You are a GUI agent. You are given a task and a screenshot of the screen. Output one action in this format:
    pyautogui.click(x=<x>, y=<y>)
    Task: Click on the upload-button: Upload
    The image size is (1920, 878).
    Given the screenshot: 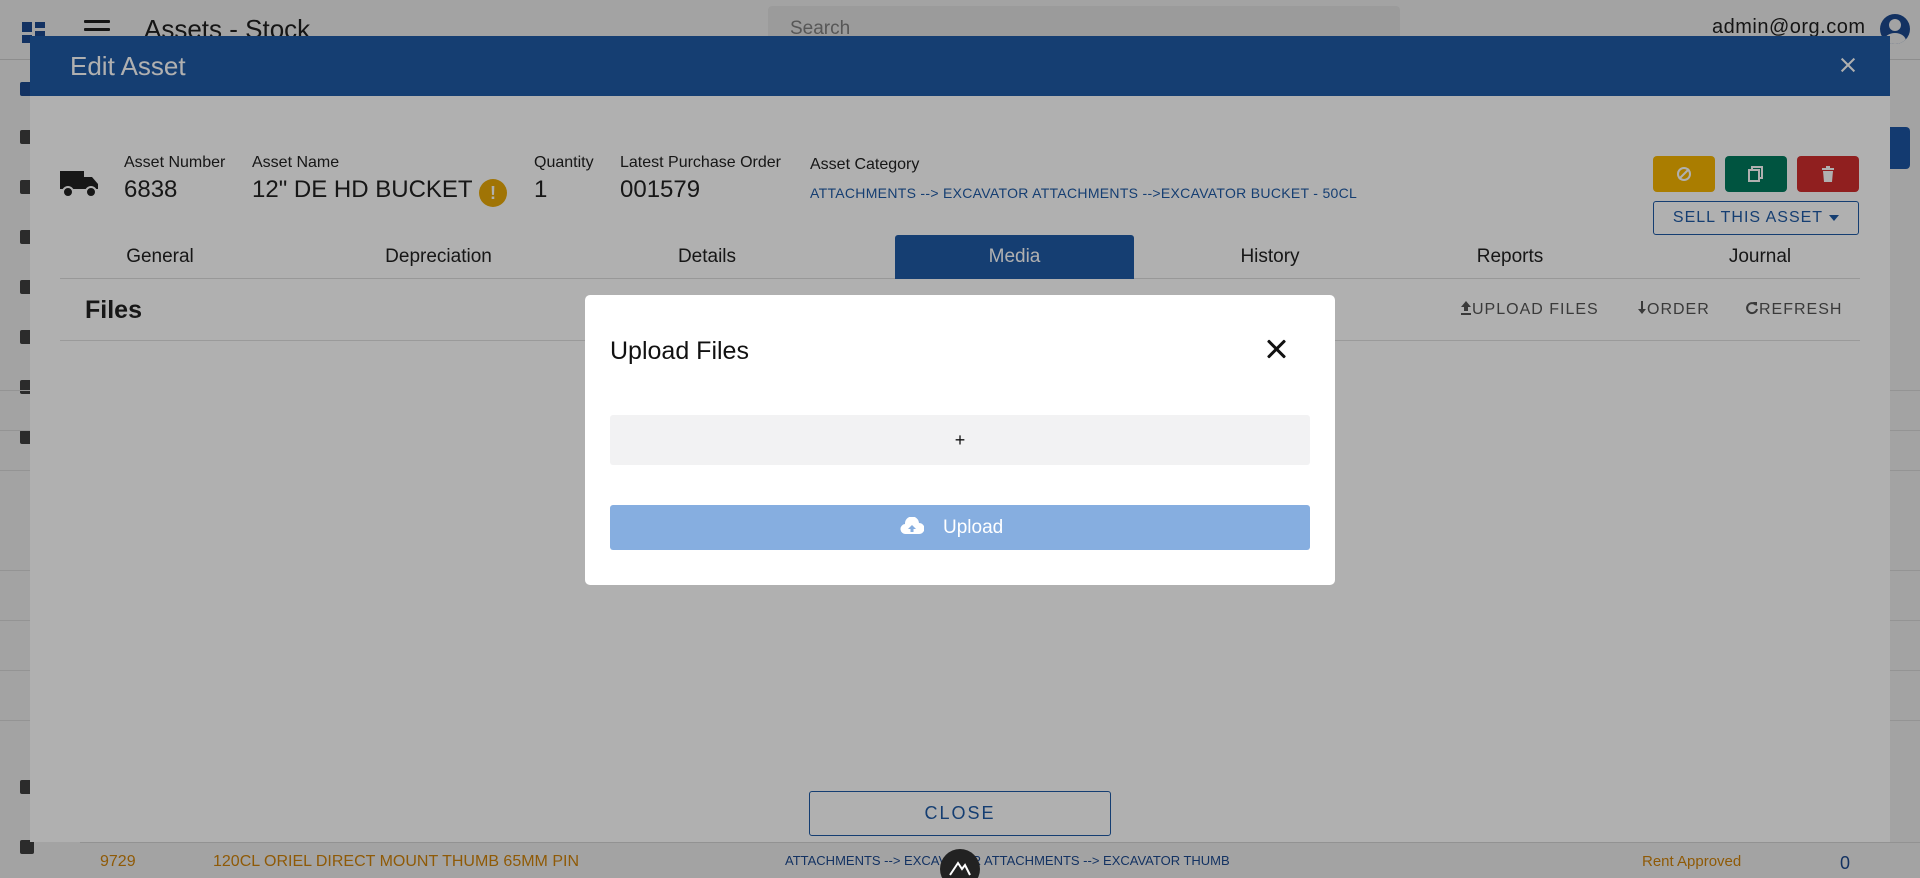 What is the action you would take?
    pyautogui.click(x=960, y=527)
    